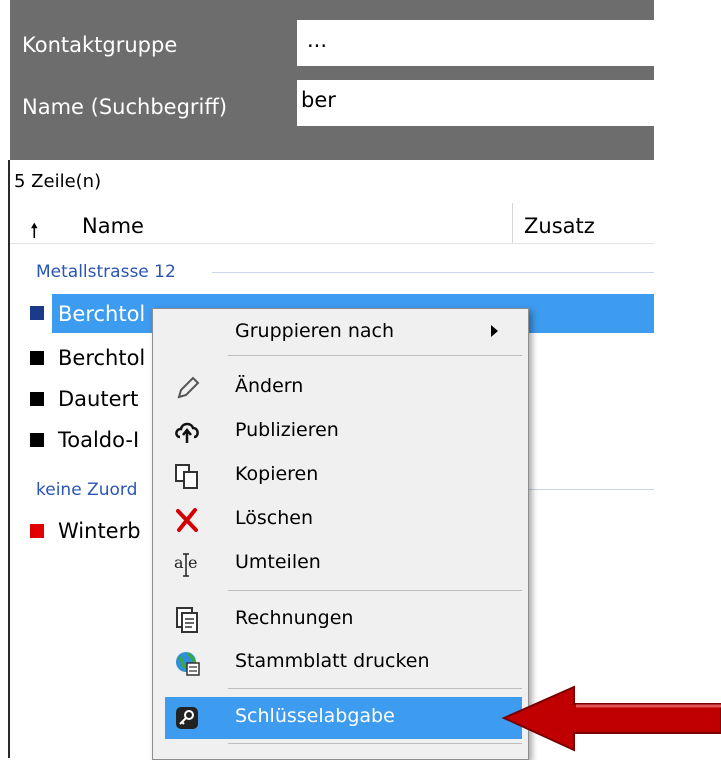 This screenshot has width=721, height=760. Describe the element at coordinates (34, 233) in the screenshot. I see `sort-ascending-icon: 🠕` at that location.